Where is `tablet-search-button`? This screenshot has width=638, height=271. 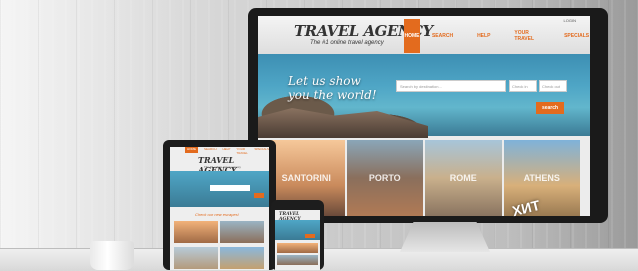 tablet-search-button is located at coordinates (259, 195).